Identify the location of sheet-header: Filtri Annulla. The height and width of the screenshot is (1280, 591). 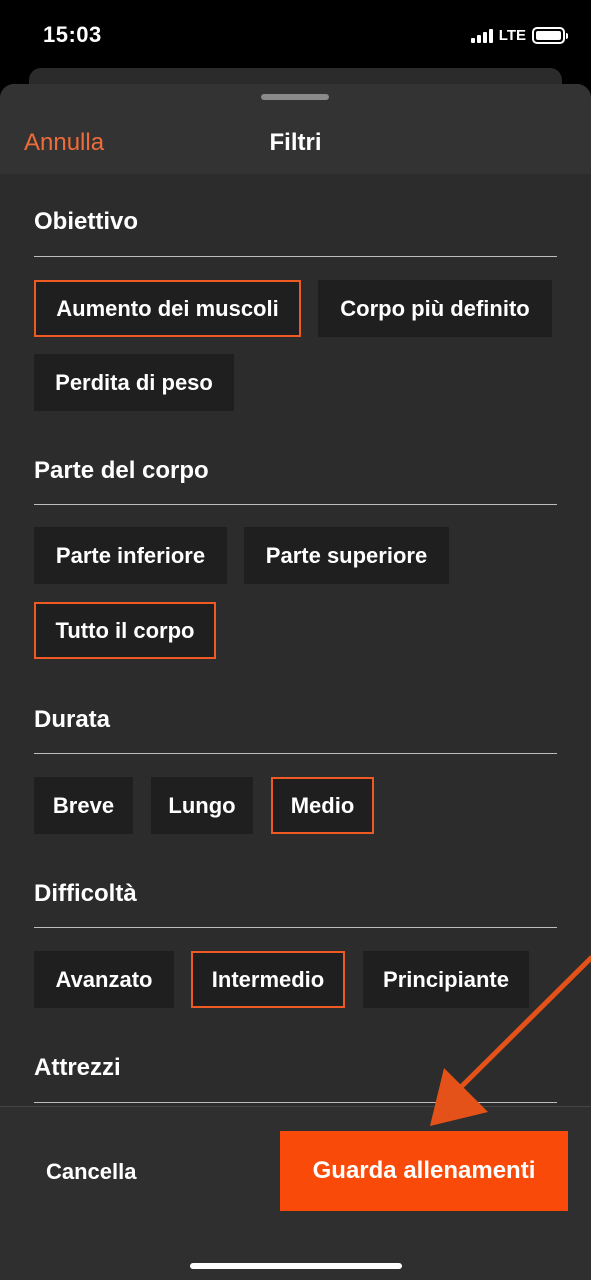
(295, 129).